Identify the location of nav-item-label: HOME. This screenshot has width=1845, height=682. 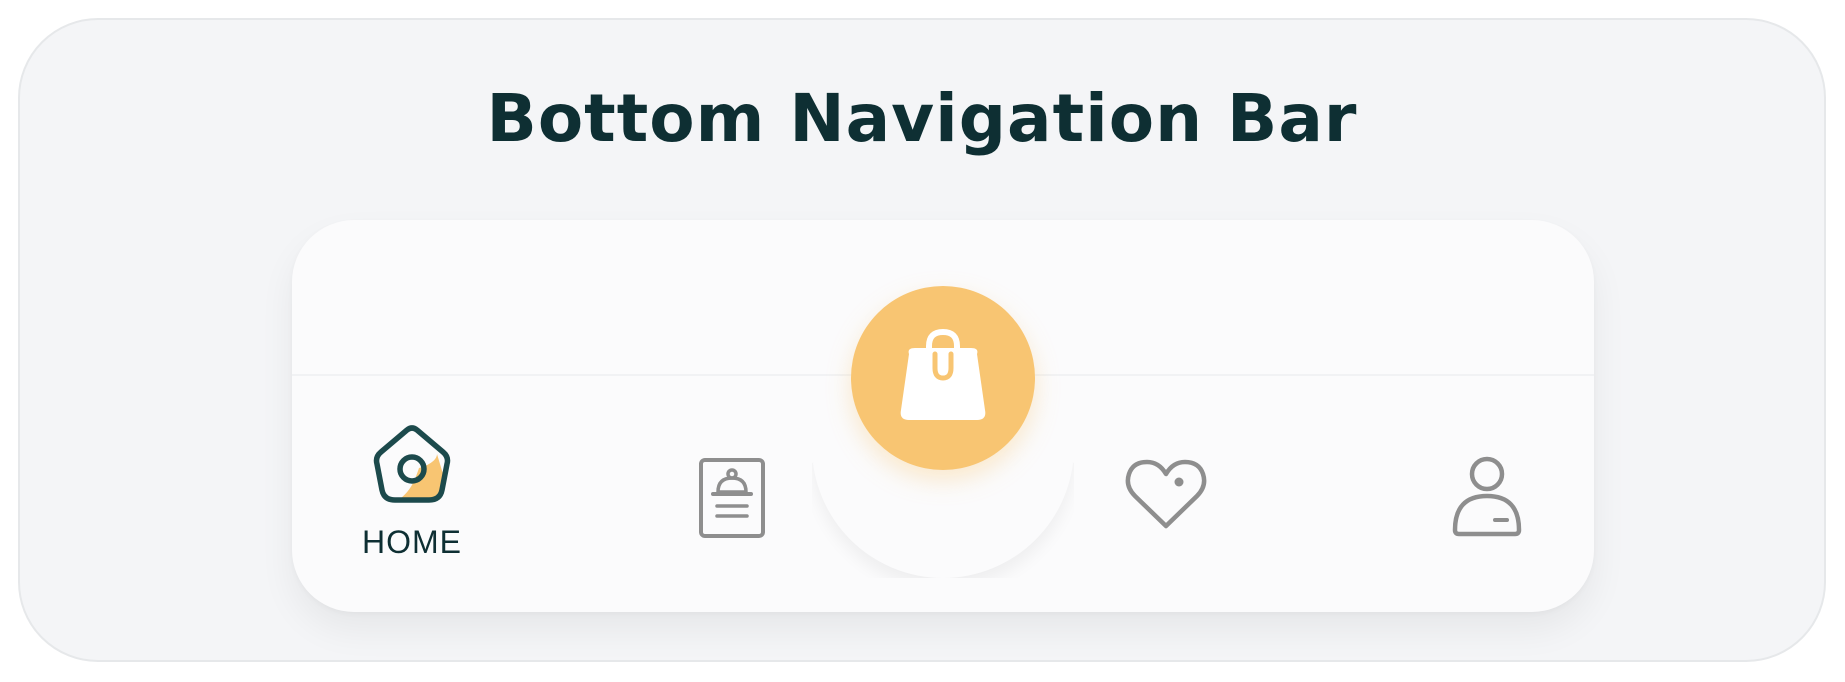
(412, 542).